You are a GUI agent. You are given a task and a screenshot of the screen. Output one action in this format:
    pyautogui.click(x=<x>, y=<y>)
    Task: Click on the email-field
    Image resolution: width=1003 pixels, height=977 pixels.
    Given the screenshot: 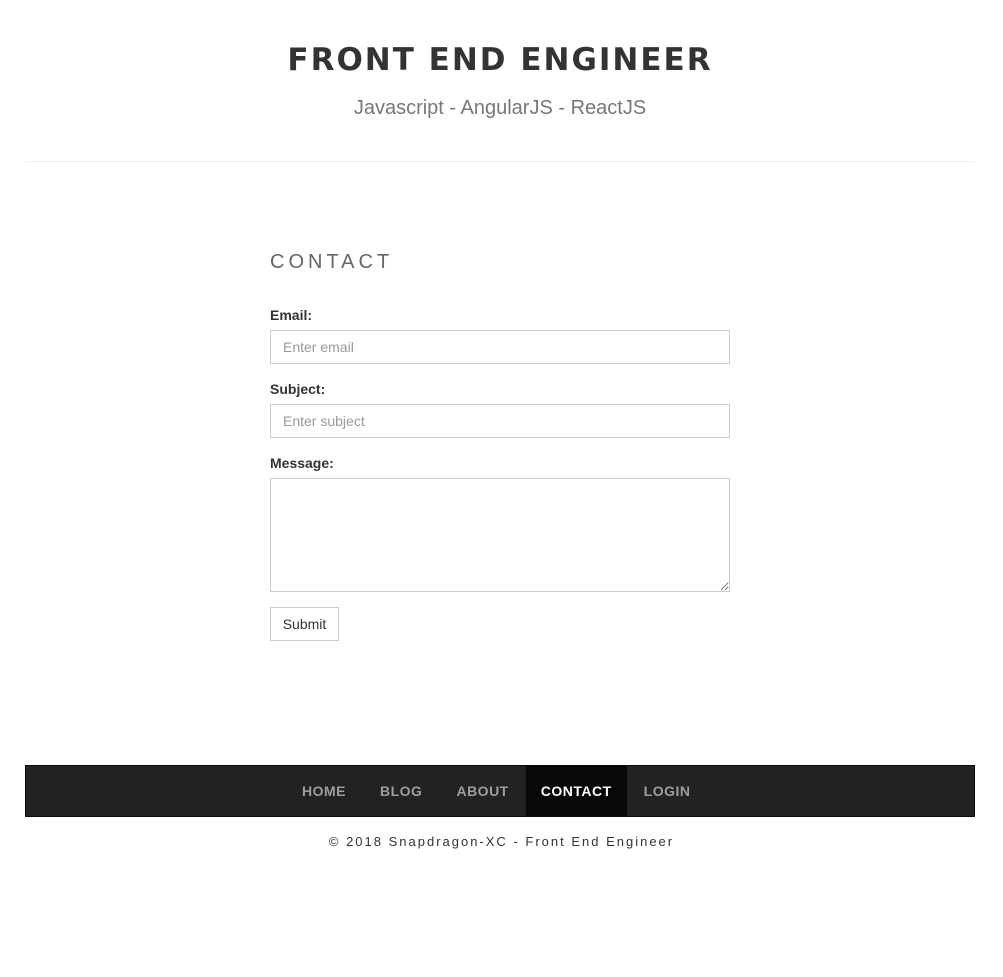 What is the action you would take?
    pyautogui.click(x=500, y=347)
    